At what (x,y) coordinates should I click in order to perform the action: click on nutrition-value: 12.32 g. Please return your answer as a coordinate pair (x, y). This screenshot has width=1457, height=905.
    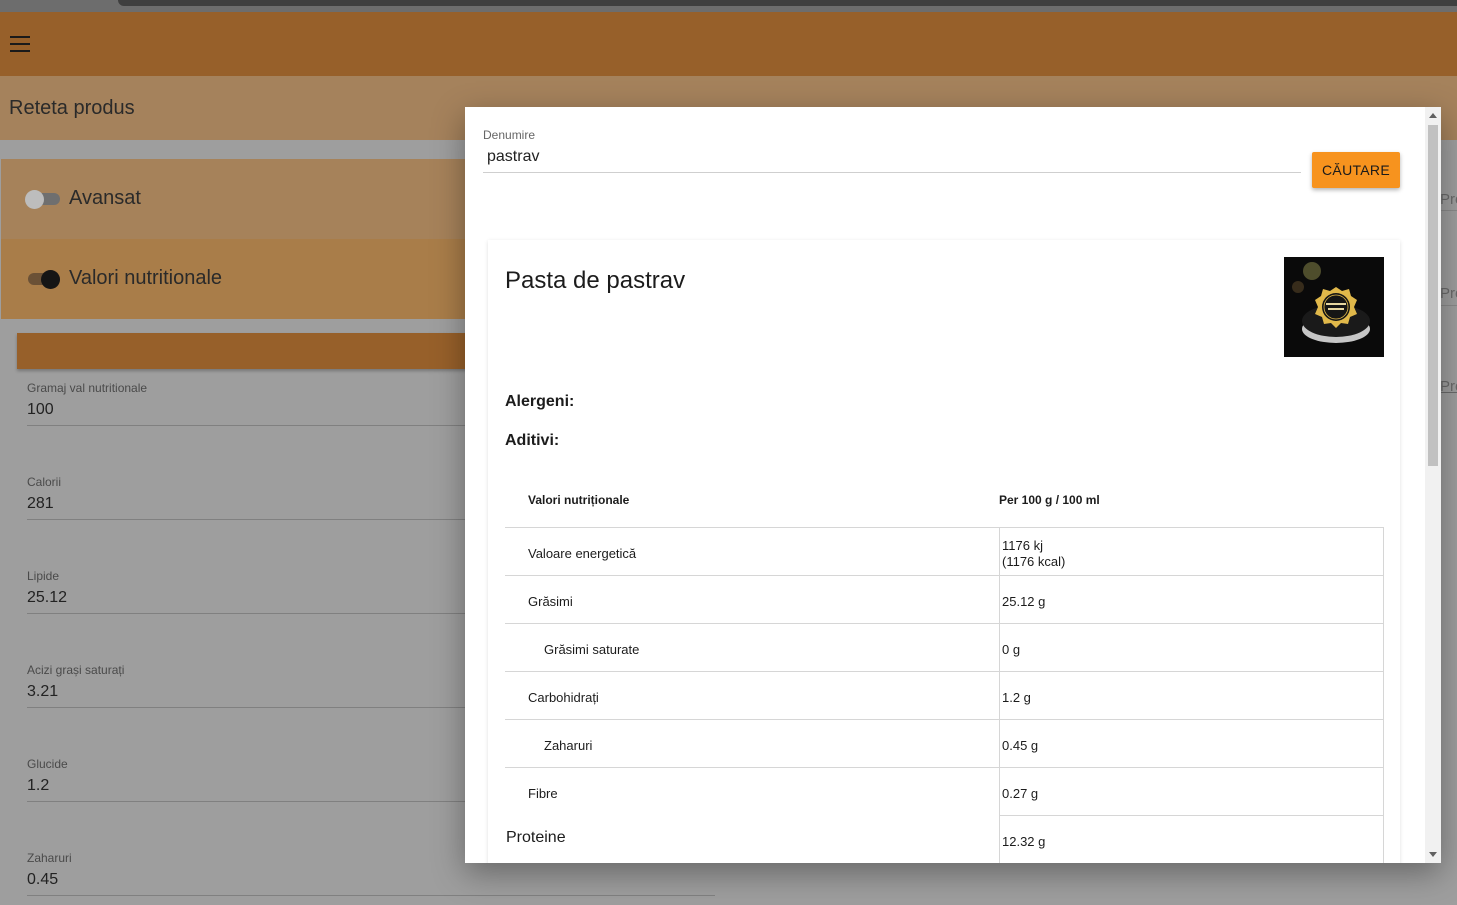
    Looking at the image, I should click on (1191, 839).